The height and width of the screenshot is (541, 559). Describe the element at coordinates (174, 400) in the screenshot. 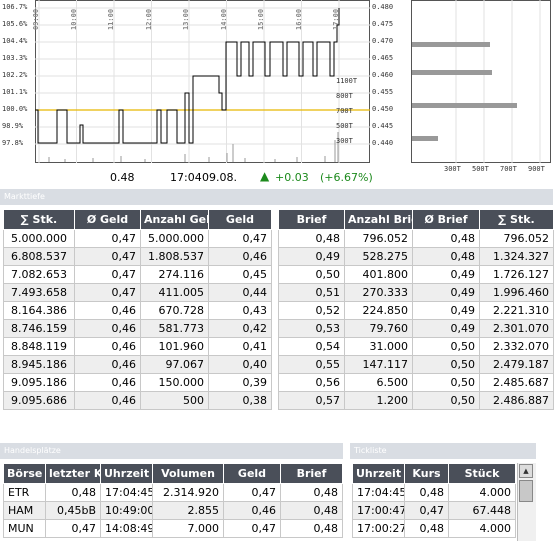

I see `table-cell: 500` at that location.